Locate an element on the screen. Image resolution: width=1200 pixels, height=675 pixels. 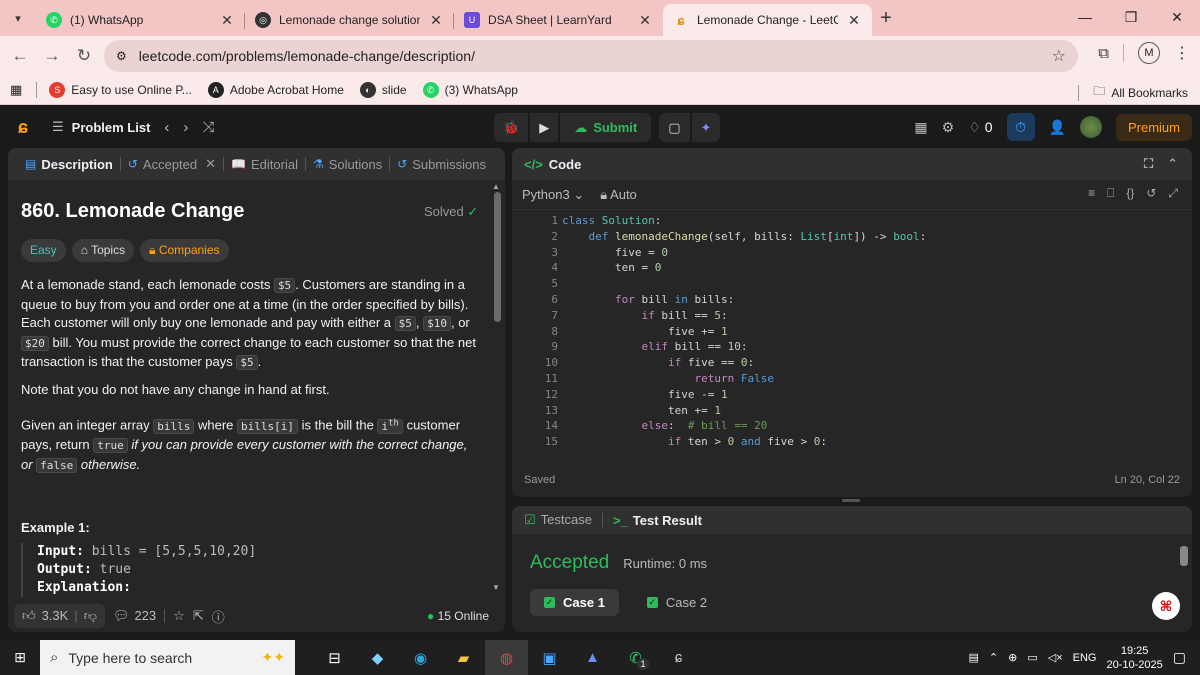
notification-center-icon: ▢ is located at coordinates (1179, 657).